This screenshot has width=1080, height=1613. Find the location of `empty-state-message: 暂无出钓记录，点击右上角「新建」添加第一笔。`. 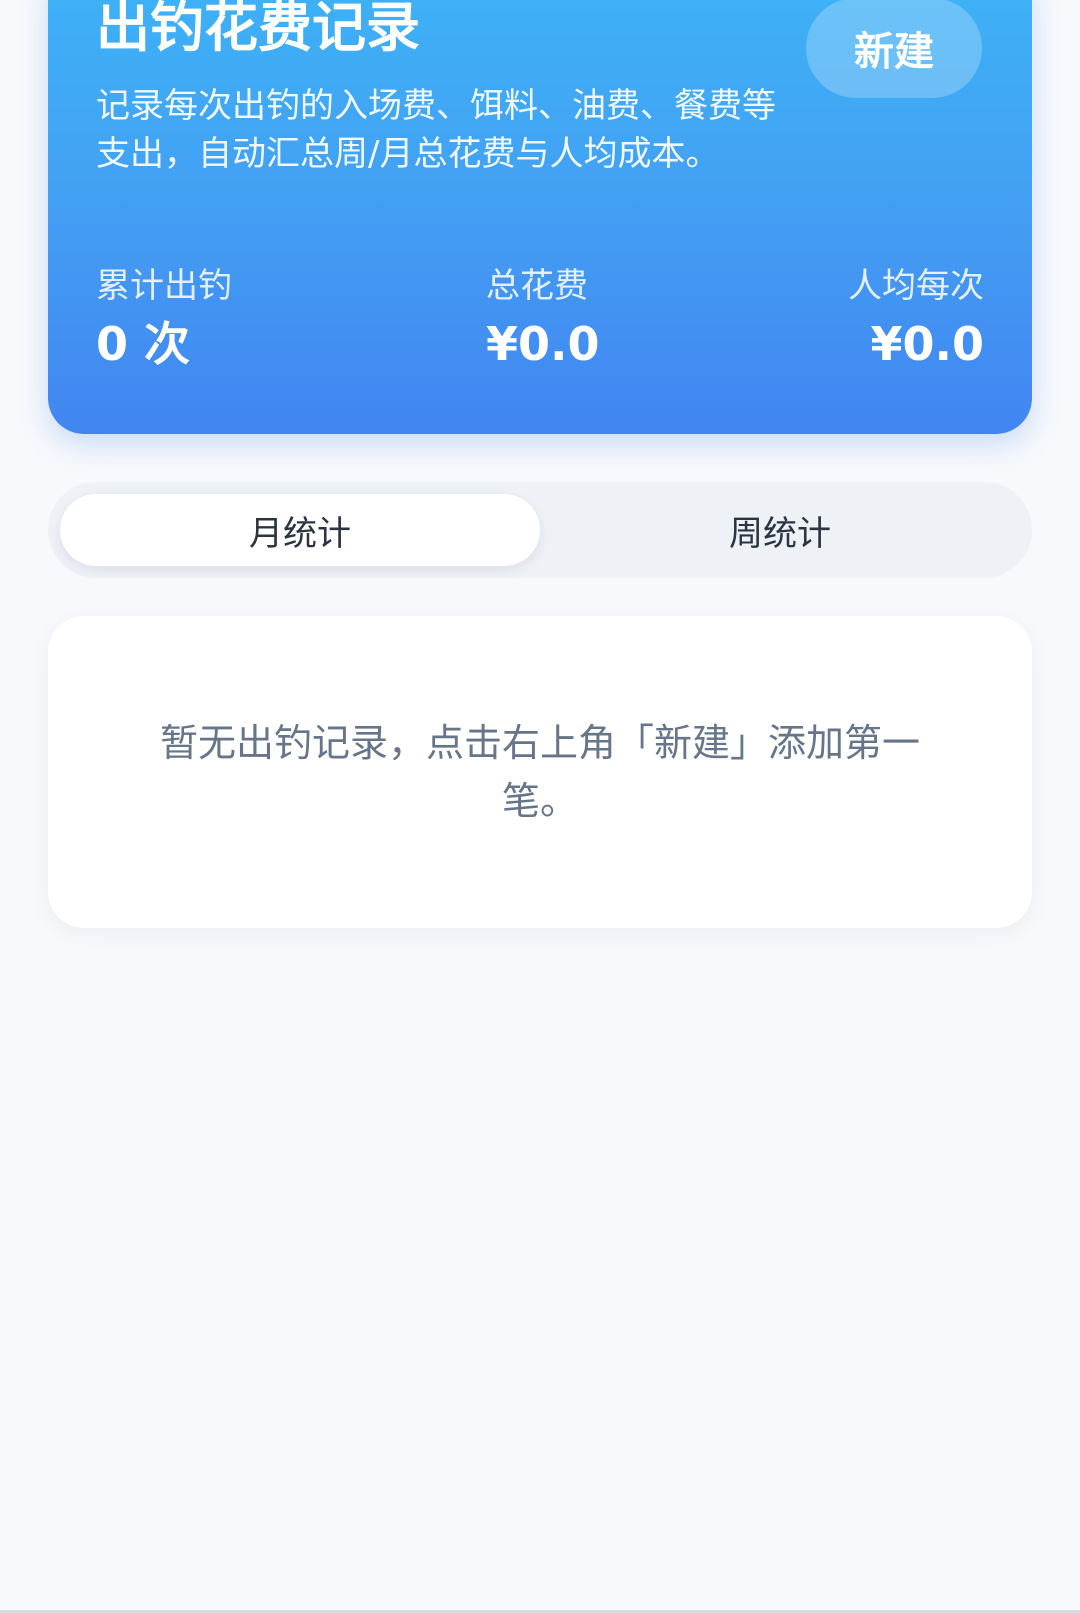

empty-state-message: 暂无出钓记录，点击右上角「新建」添加第一笔。 is located at coordinates (539, 772).